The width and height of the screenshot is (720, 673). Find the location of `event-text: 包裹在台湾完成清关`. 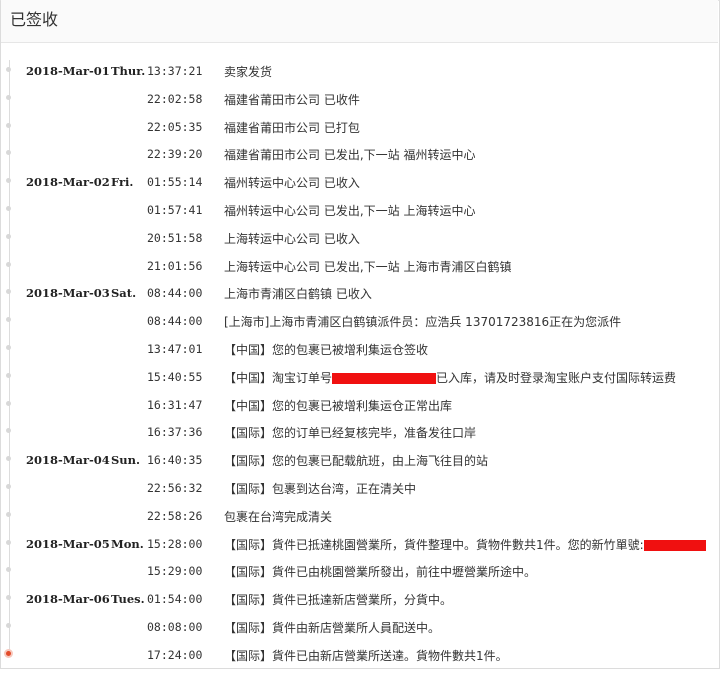

event-text: 包裹在台湾完成清关 is located at coordinates (278, 516).